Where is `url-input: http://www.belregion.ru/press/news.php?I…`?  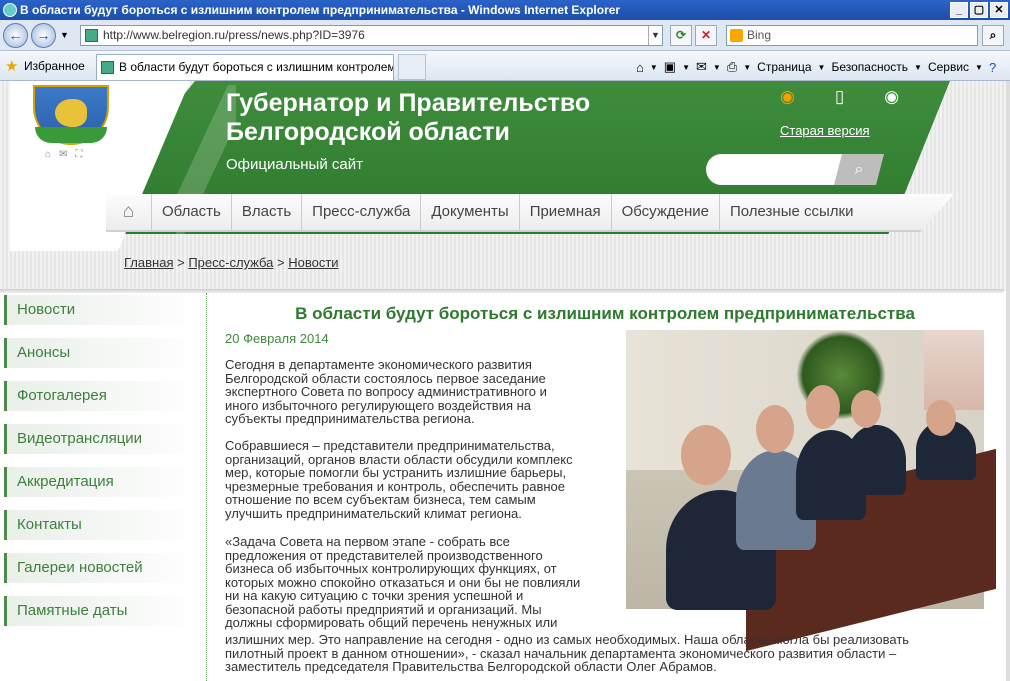 url-input: http://www.belregion.ru/press/news.php?I… is located at coordinates (371, 35).